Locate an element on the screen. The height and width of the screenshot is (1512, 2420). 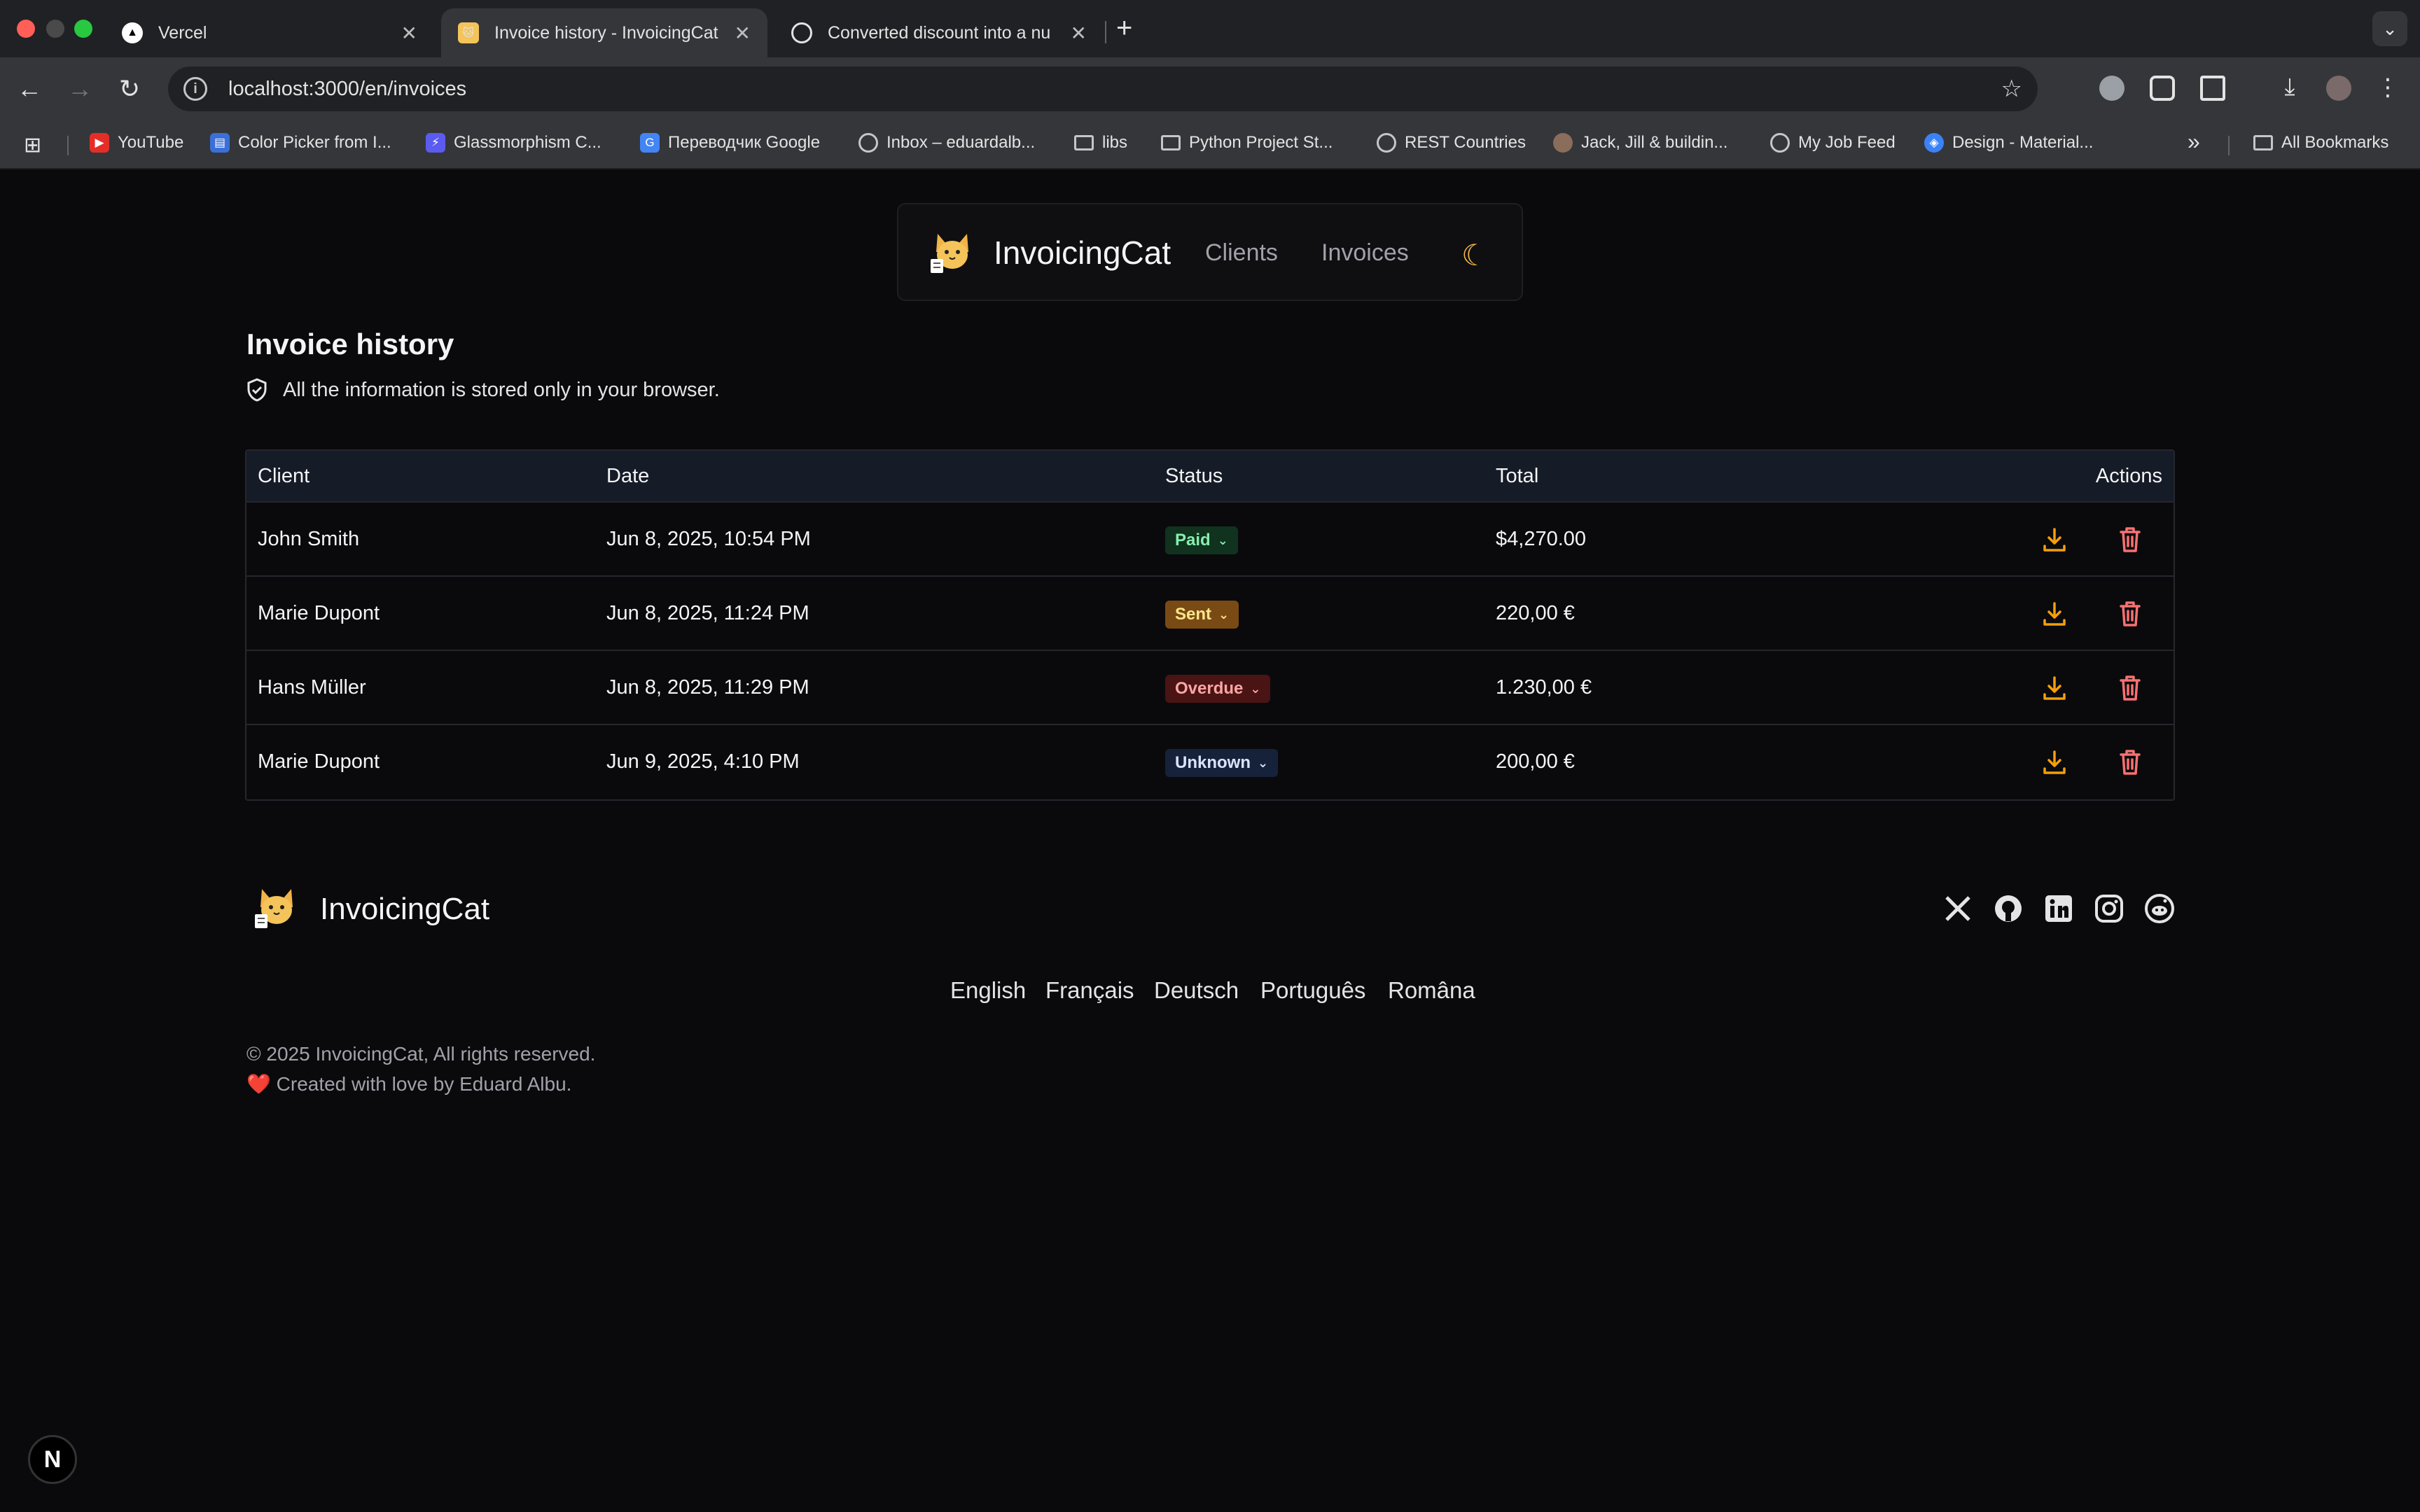
bookmark-youtube: ▶ YouTube is located at coordinates (136, 143).